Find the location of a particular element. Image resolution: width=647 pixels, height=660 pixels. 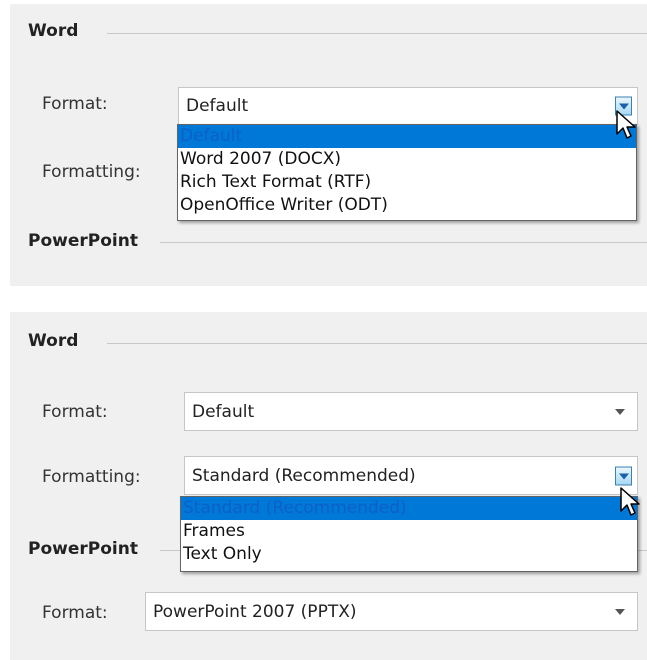

dropdown-option-odt: OpenOffice Writer (ODT) is located at coordinates (407, 205).